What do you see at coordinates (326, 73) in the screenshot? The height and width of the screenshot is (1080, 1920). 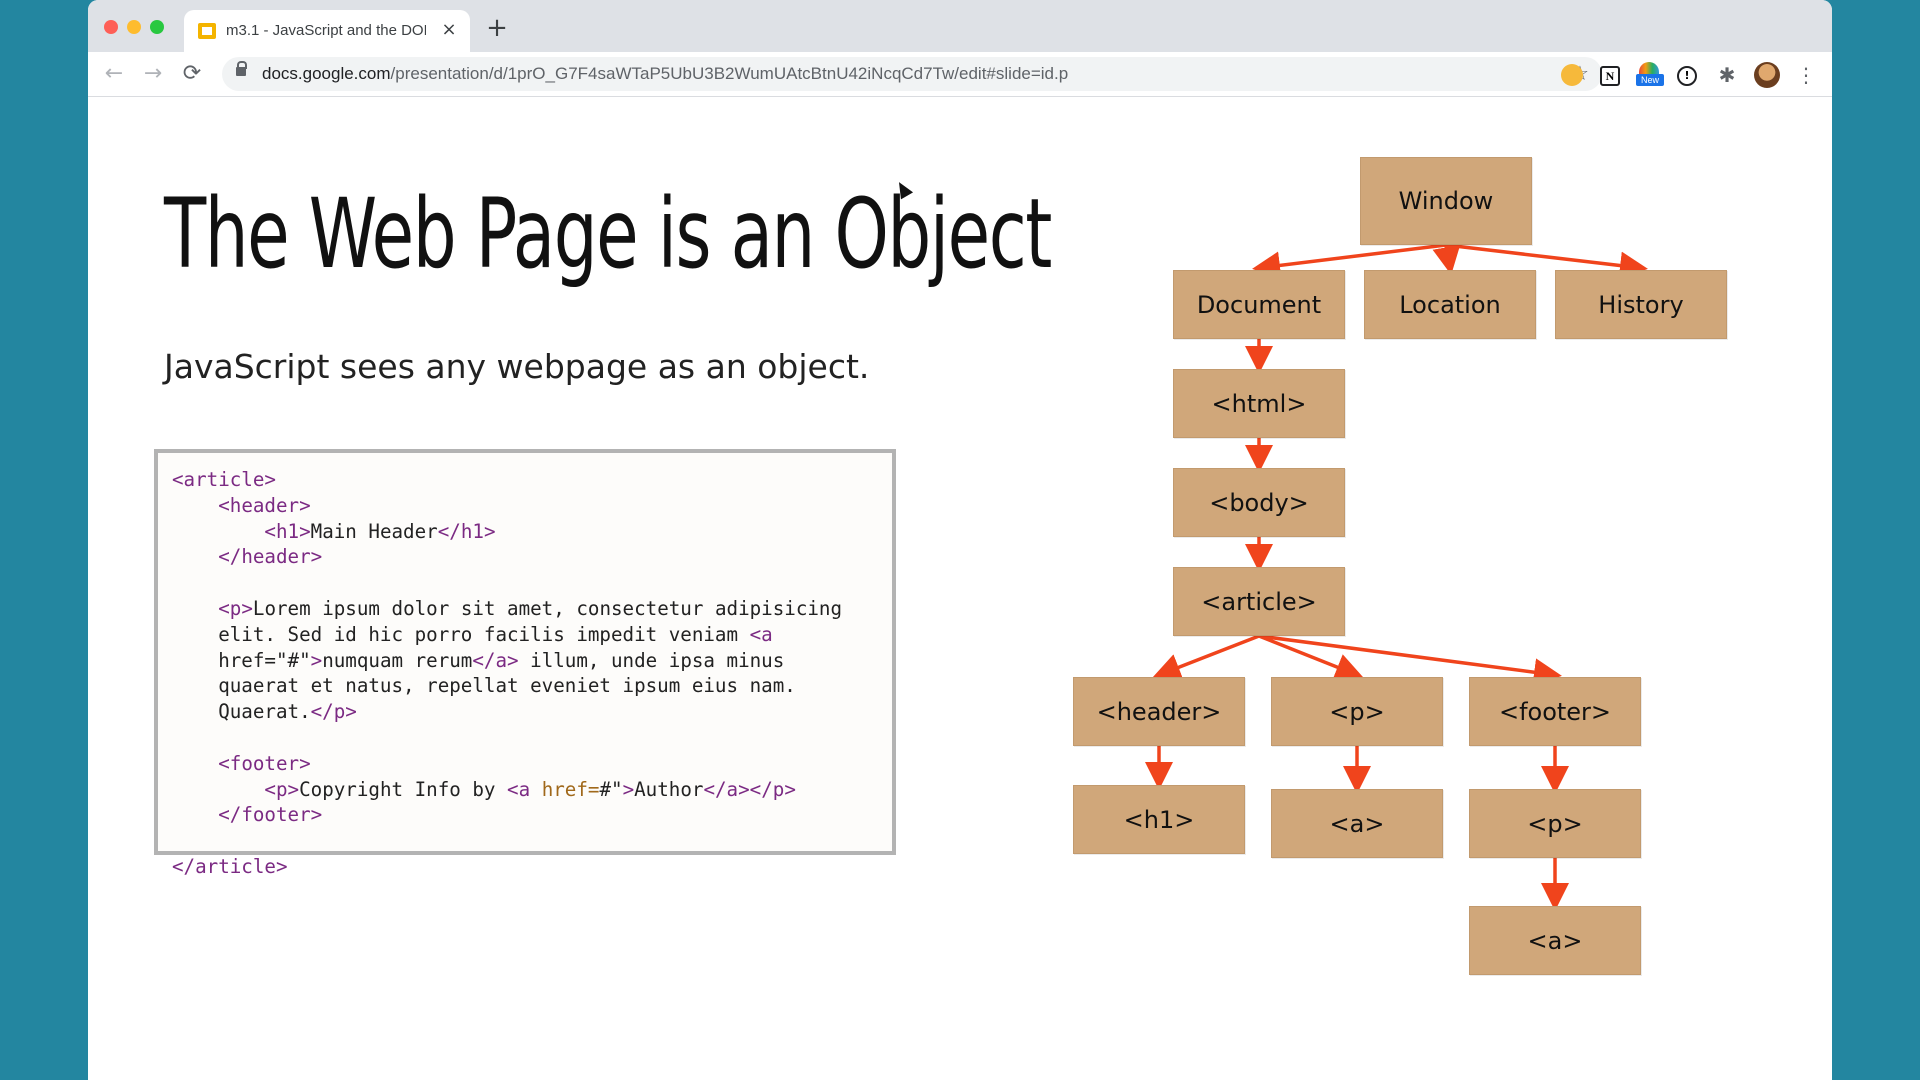 I see `url-host: docs.google.com` at bounding box center [326, 73].